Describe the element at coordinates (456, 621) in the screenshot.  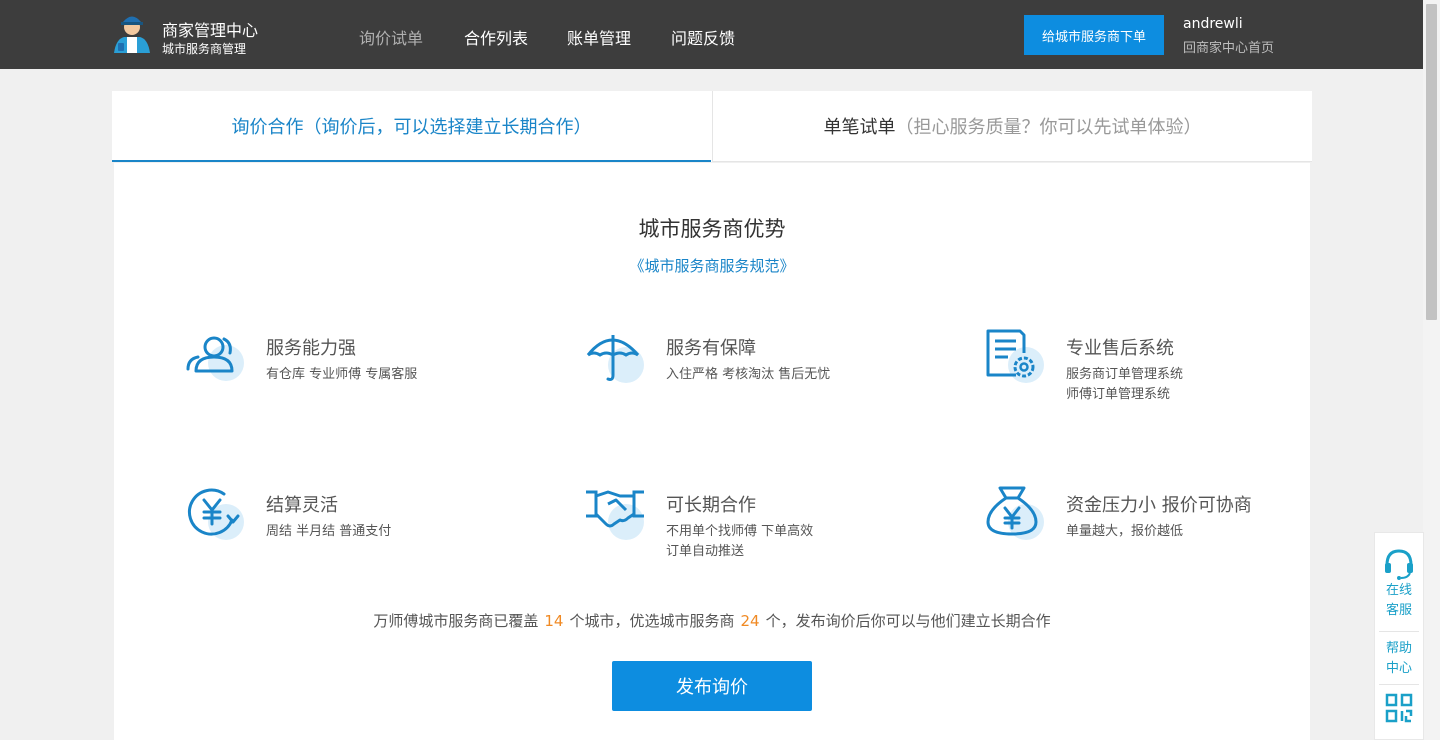
I see `stats-text-1: 万师傅城市服务商已覆盖` at that location.